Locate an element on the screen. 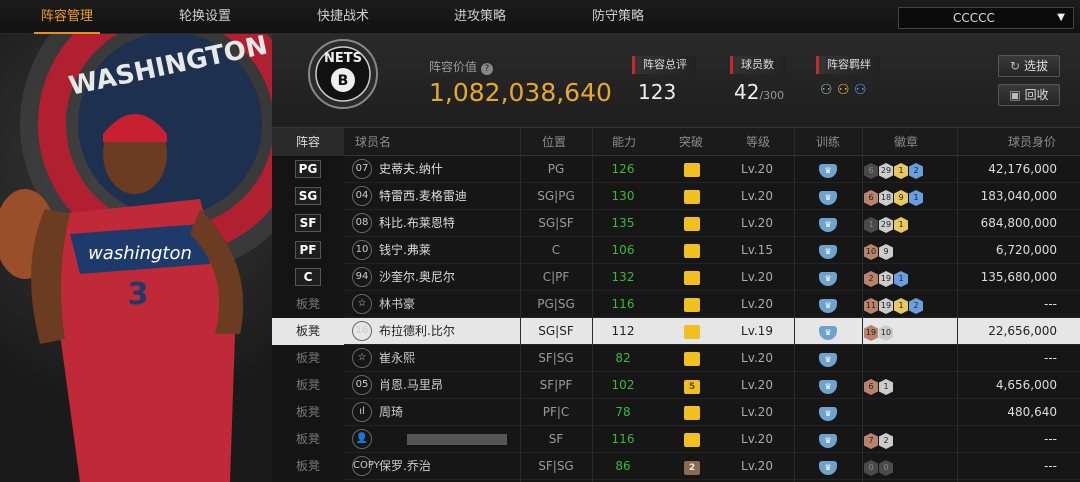 This screenshot has width=1080, height=482. select-button: ↻ 选拔 is located at coordinates (1029, 66).